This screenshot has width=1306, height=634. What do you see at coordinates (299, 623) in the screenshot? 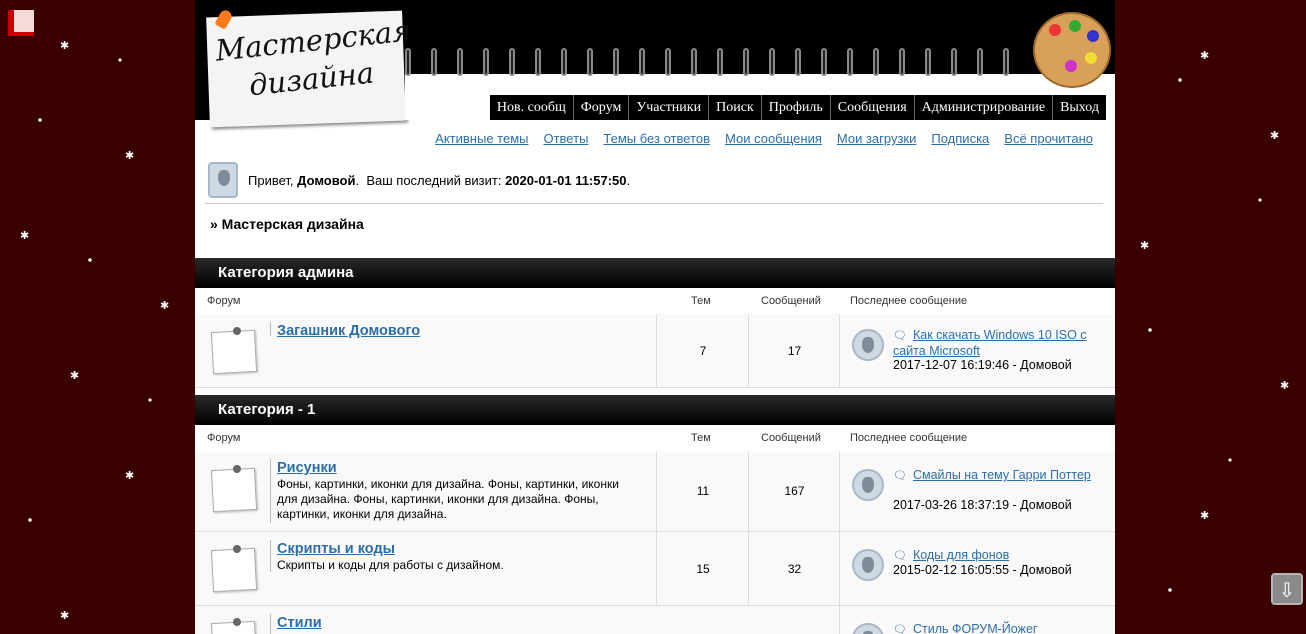
I see `forum-name: Стили` at bounding box center [299, 623].